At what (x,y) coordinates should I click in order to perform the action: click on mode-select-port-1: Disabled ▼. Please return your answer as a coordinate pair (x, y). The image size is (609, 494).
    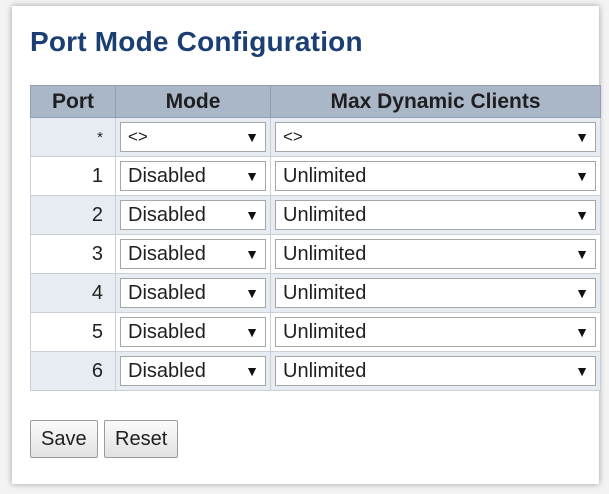
    Looking at the image, I should click on (193, 176).